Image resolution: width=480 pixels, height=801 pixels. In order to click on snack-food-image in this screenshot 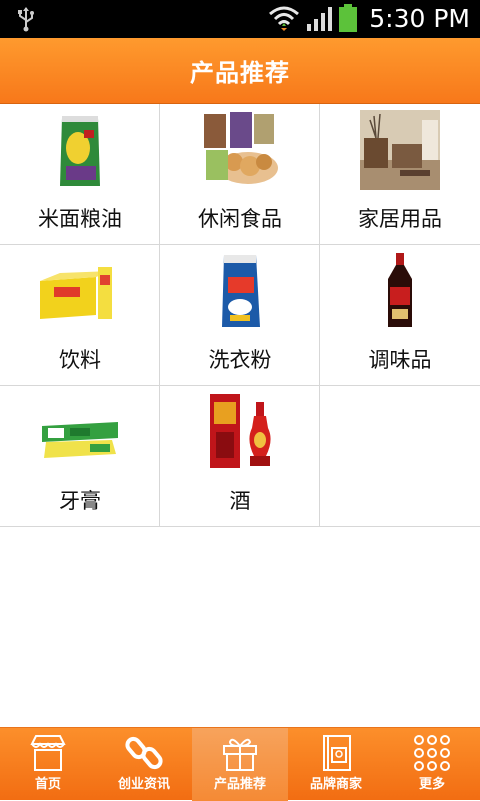, I will do `click(241, 148)`.